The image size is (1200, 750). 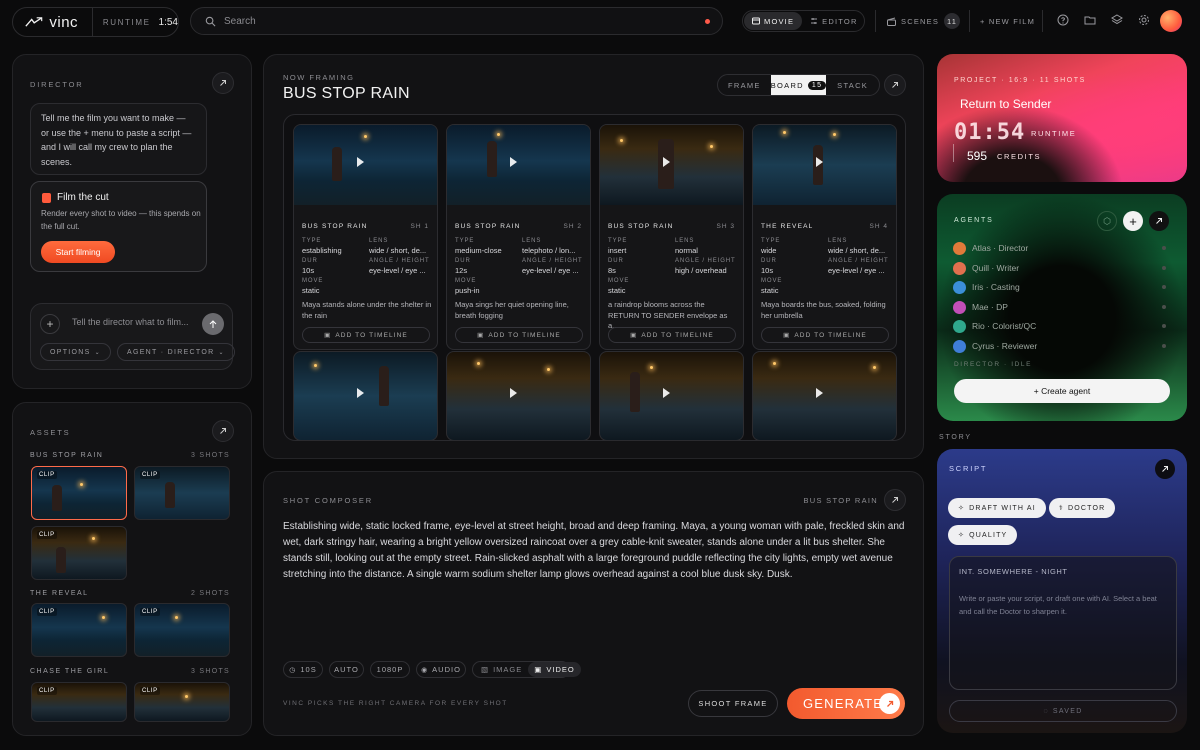 I want to click on resolution-chip: 1080P, so click(x=390, y=669).